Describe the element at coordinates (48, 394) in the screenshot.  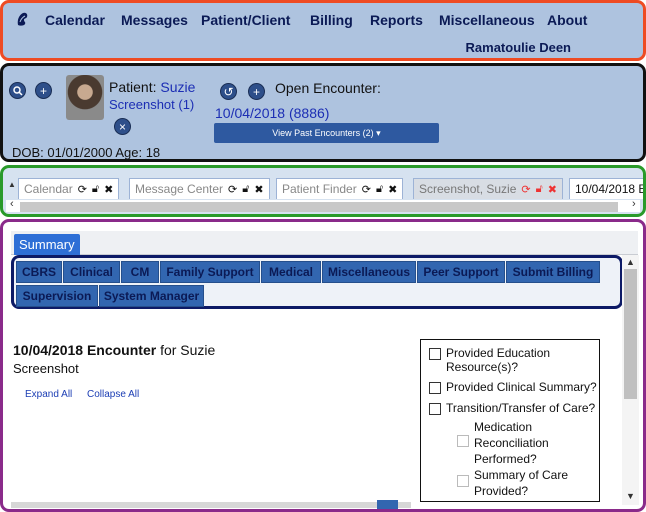
I see `expand-all-link: Expand All` at that location.